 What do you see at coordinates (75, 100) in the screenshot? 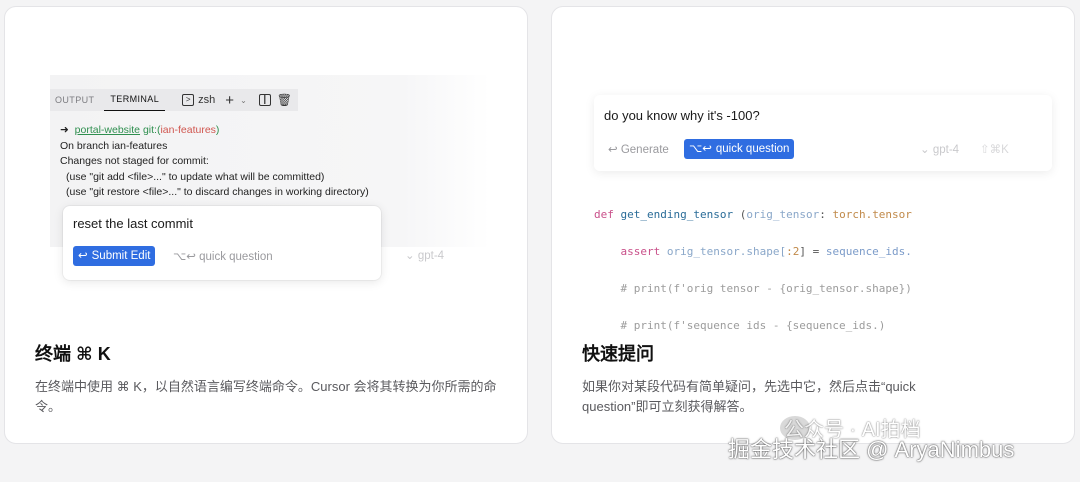
I see `tab-output: OUTPUT` at bounding box center [75, 100].